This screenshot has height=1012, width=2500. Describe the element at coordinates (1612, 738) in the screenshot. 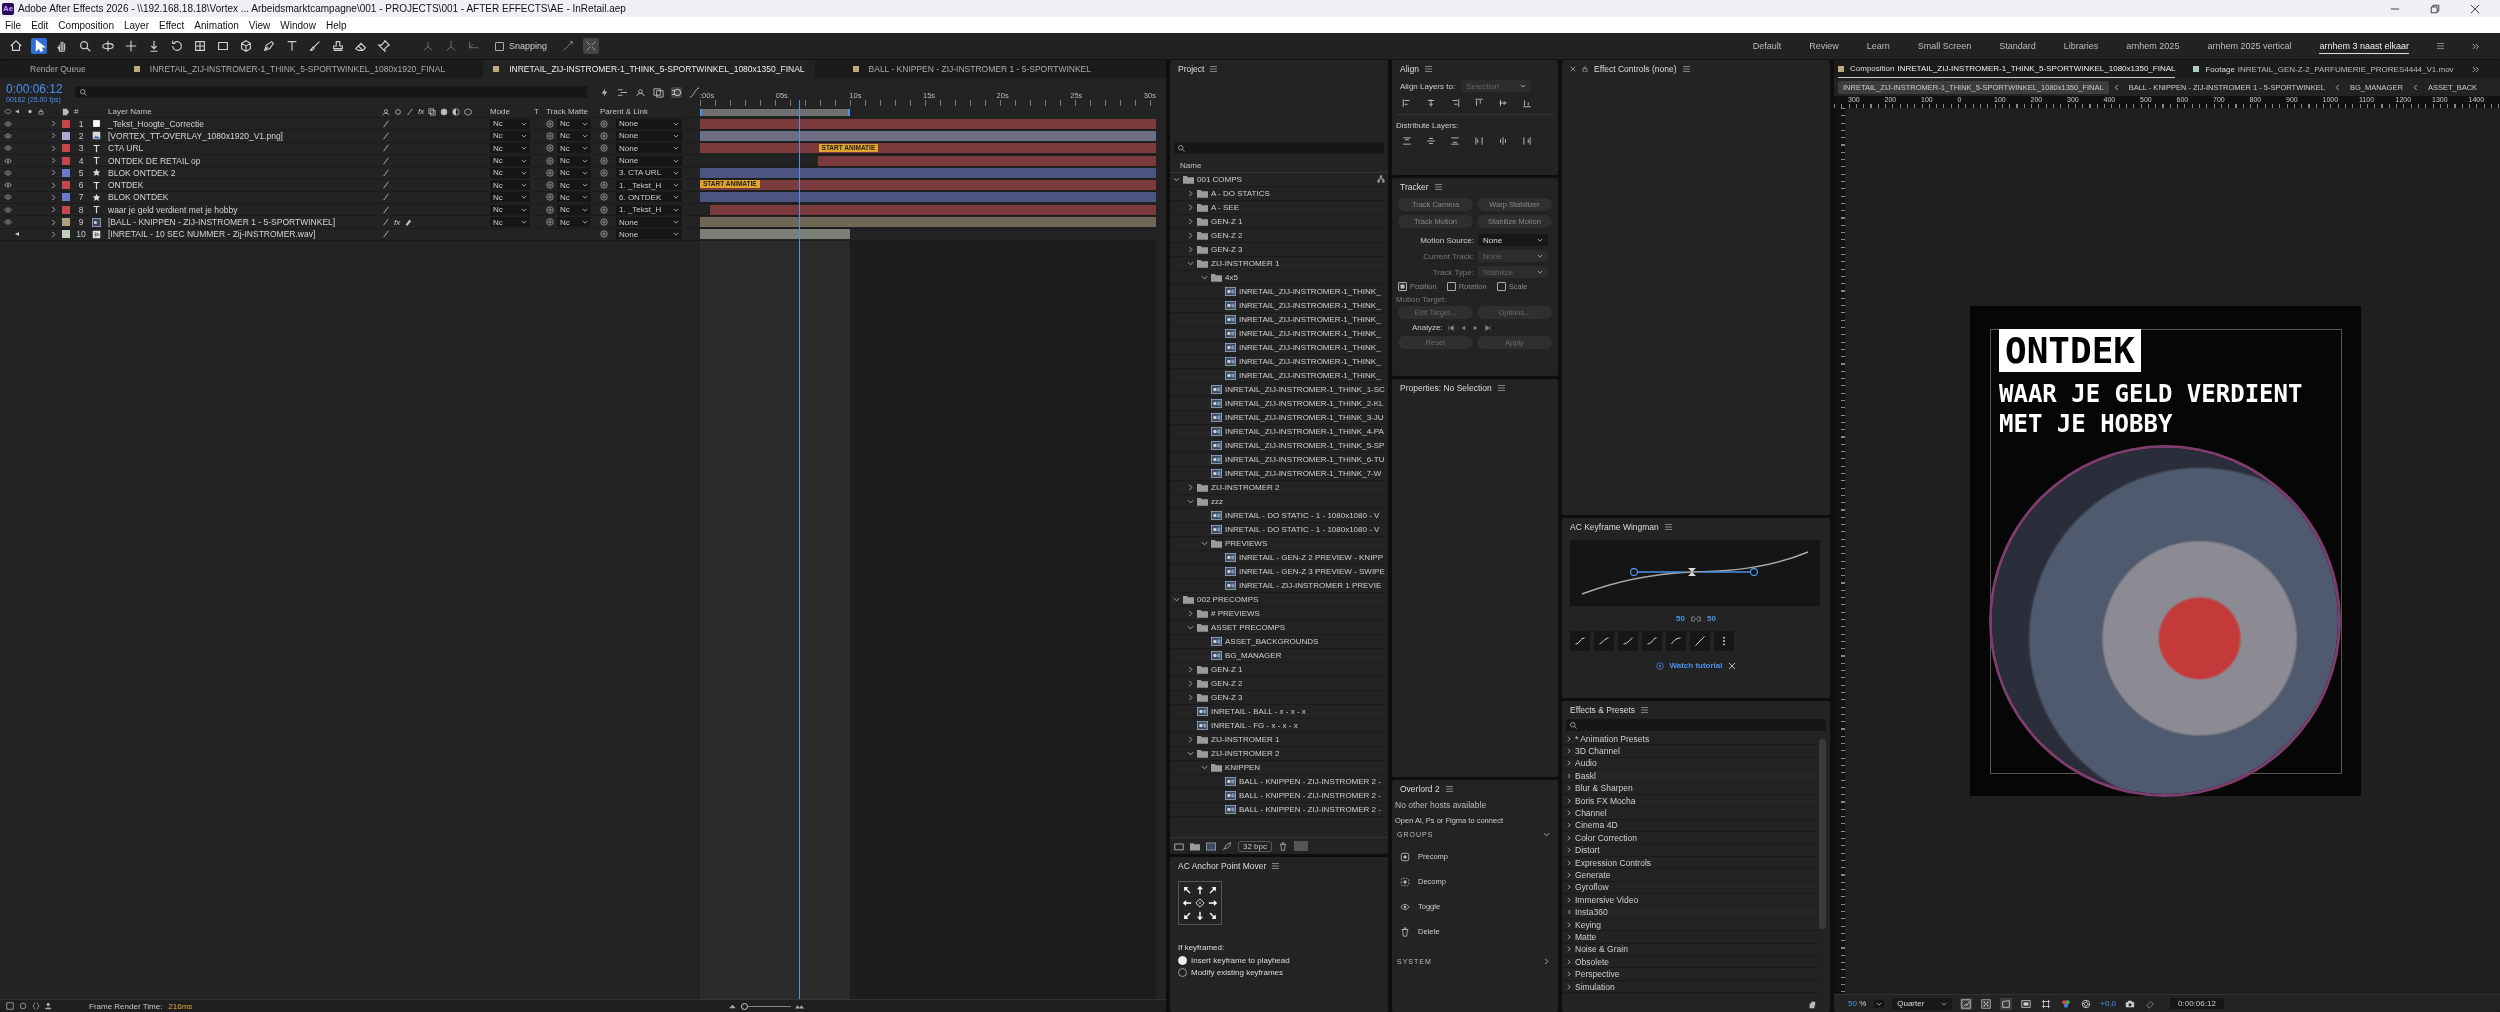

I see `effect-category: * Animation Presets` at that location.